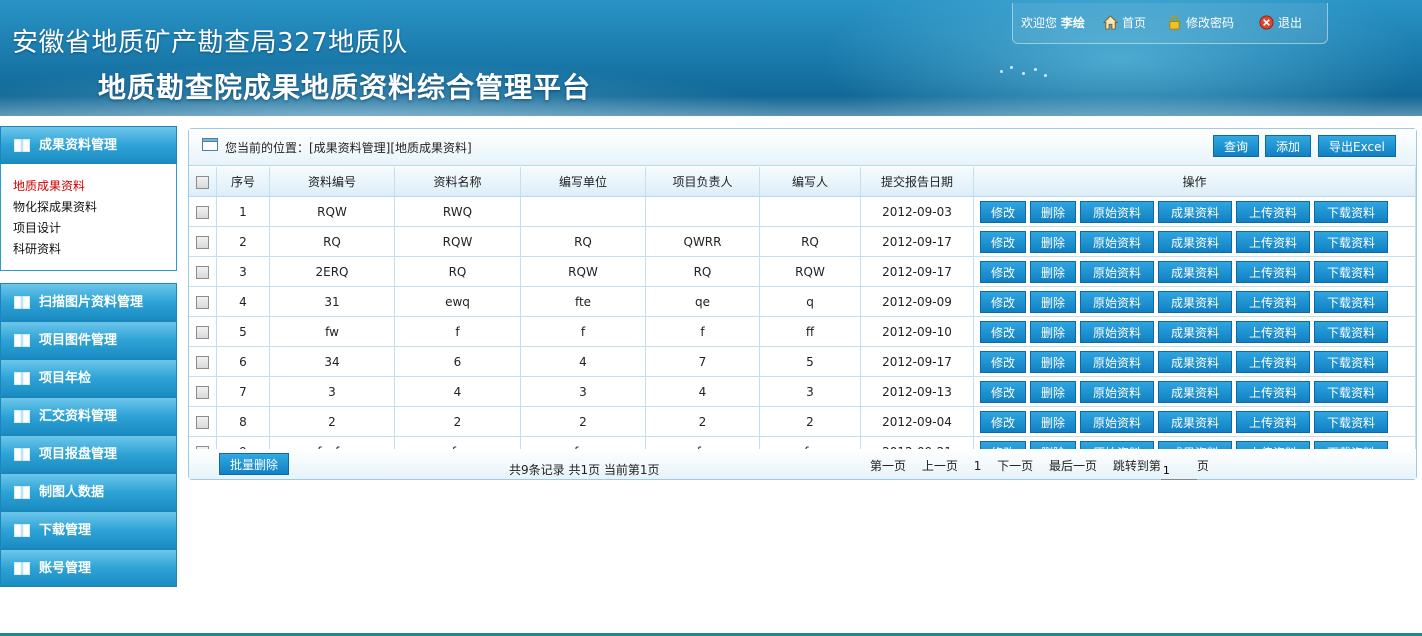 This screenshot has width=1422, height=636. I want to click on logout-link: 退出, so click(1280, 22).